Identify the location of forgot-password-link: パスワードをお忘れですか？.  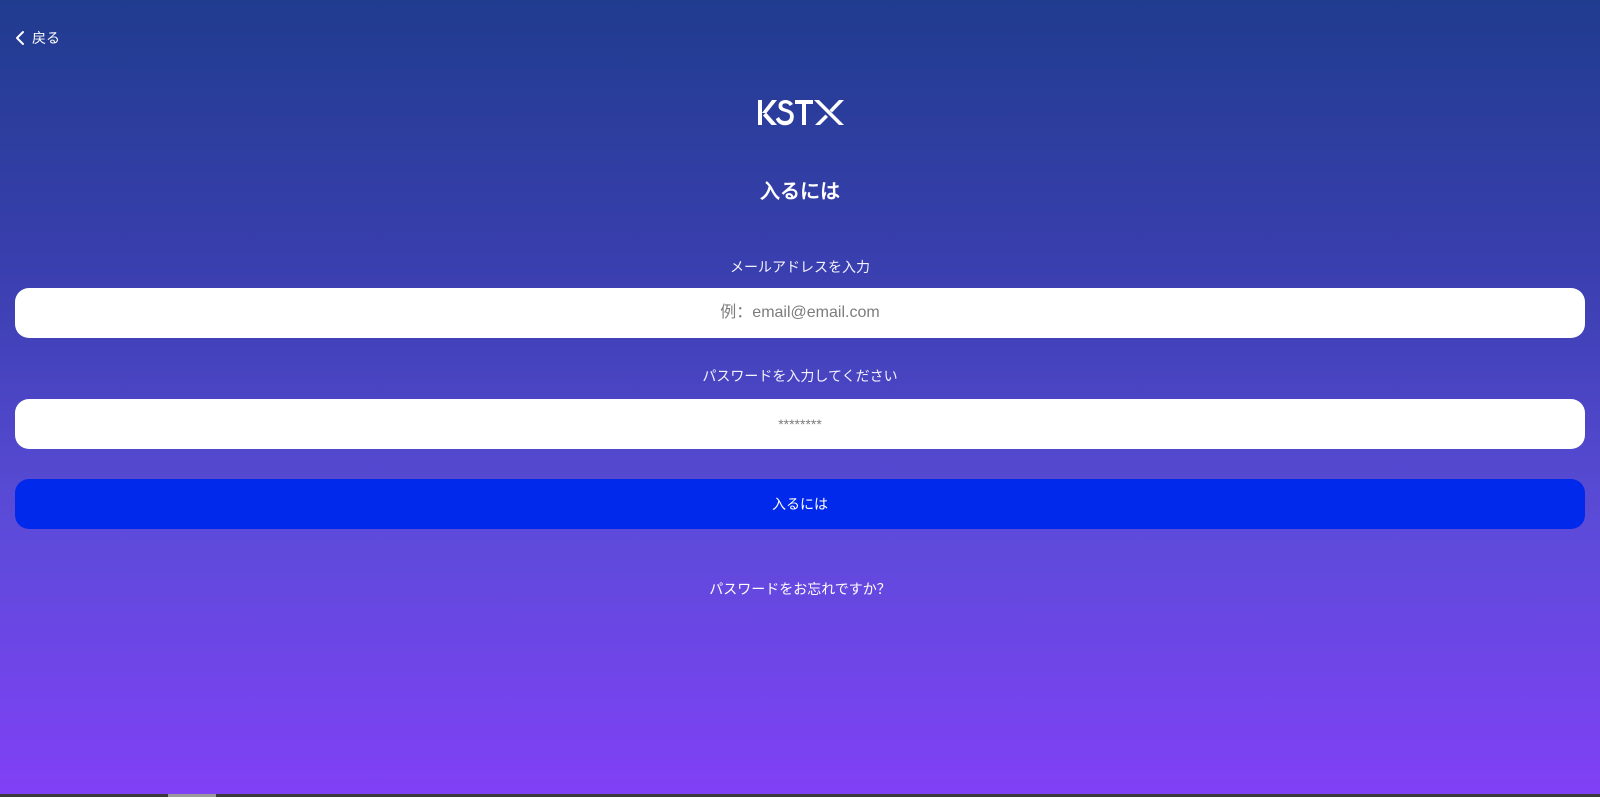
(800, 589).